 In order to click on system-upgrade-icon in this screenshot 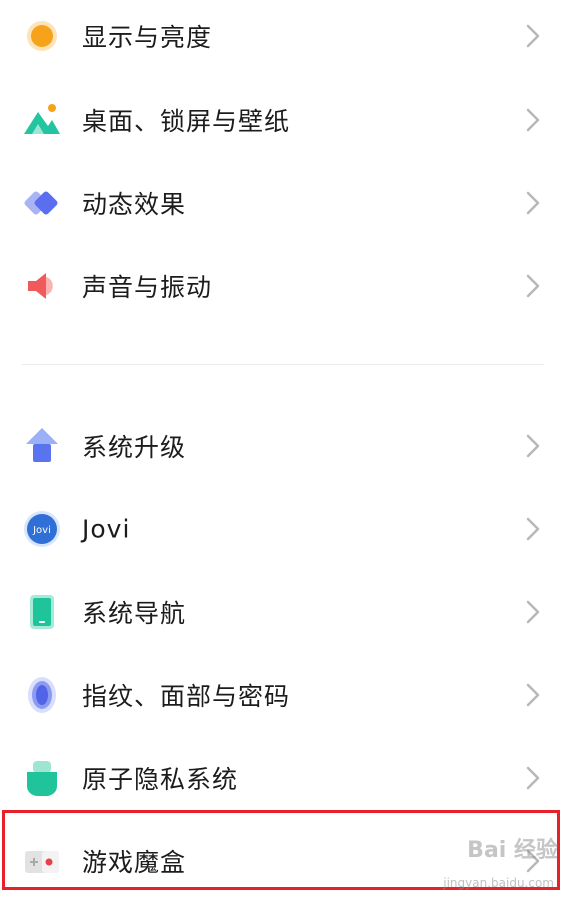, I will do `click(42, 446)`.